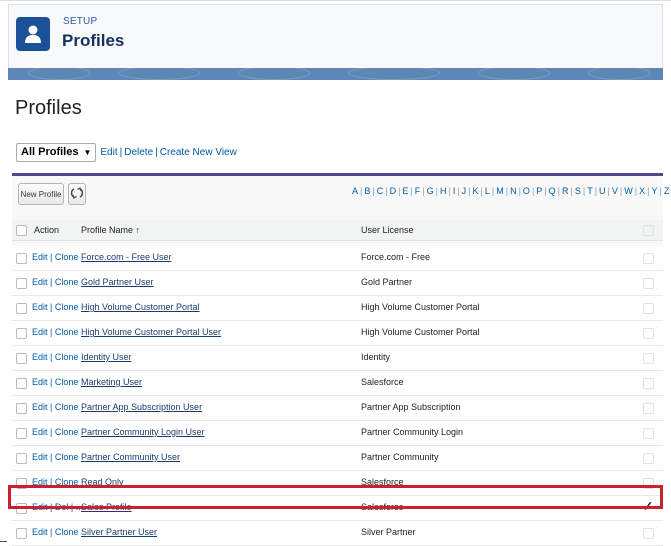  Describe the element at coordinates (539, 191) in the screenshot. I see `alpha-filter-p: P` at that location.